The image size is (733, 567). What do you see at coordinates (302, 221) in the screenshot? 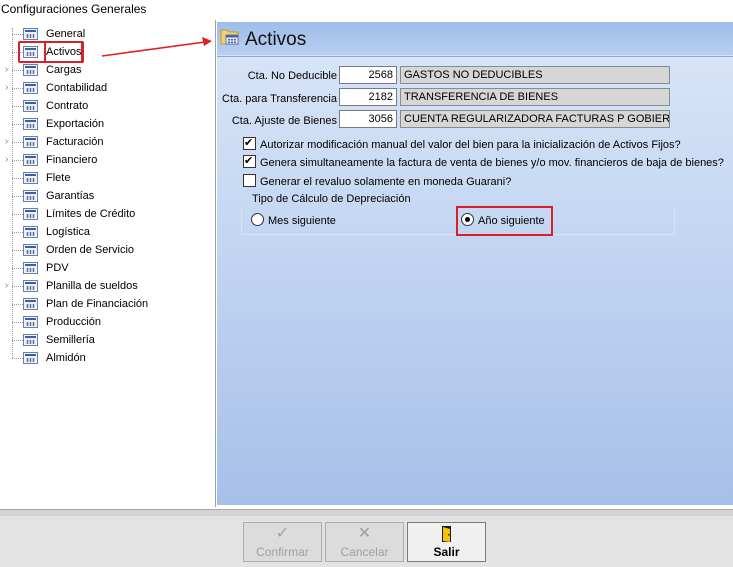
I see `radio-label: Mes siguiente` at bounding box center [302, 221].